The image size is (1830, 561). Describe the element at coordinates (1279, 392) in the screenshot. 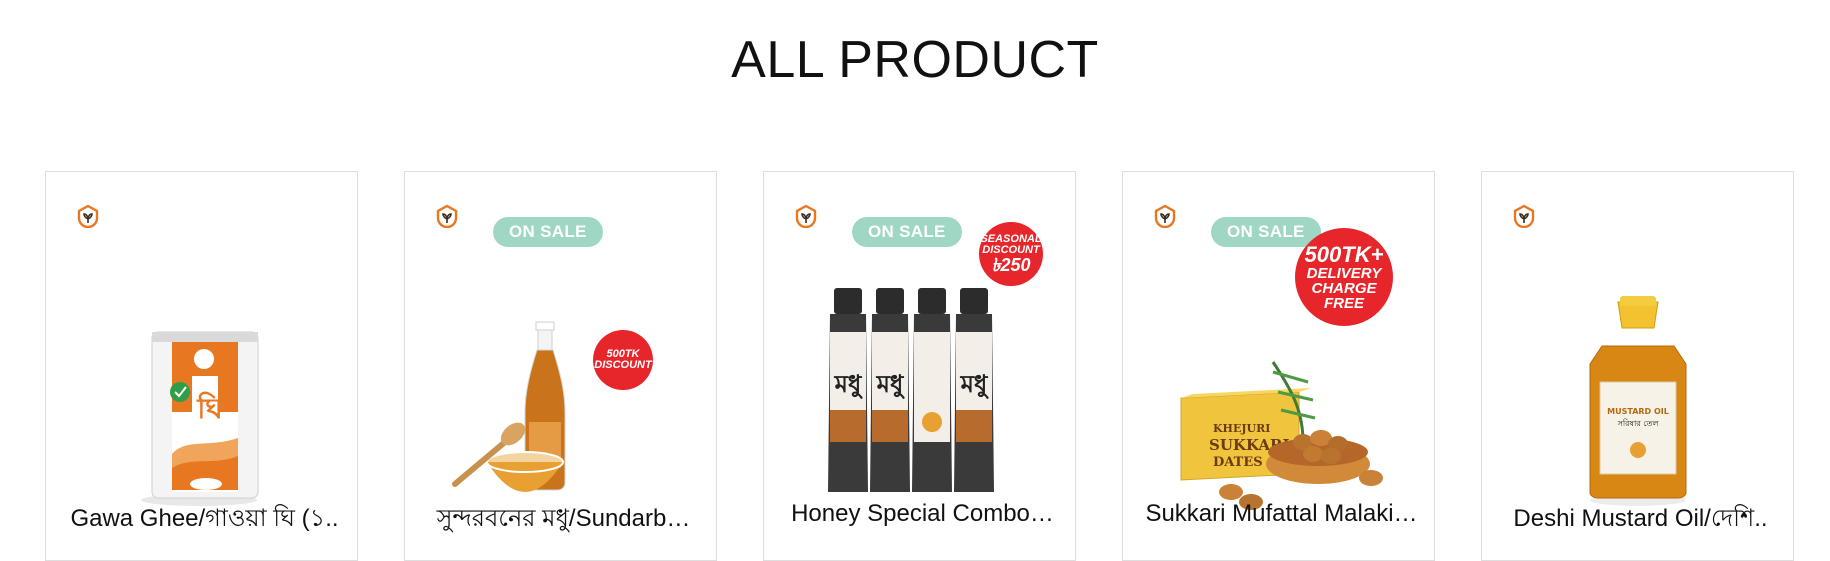

I see `product-image-dates: KHEJURI SUKKARI DATES` at that location.